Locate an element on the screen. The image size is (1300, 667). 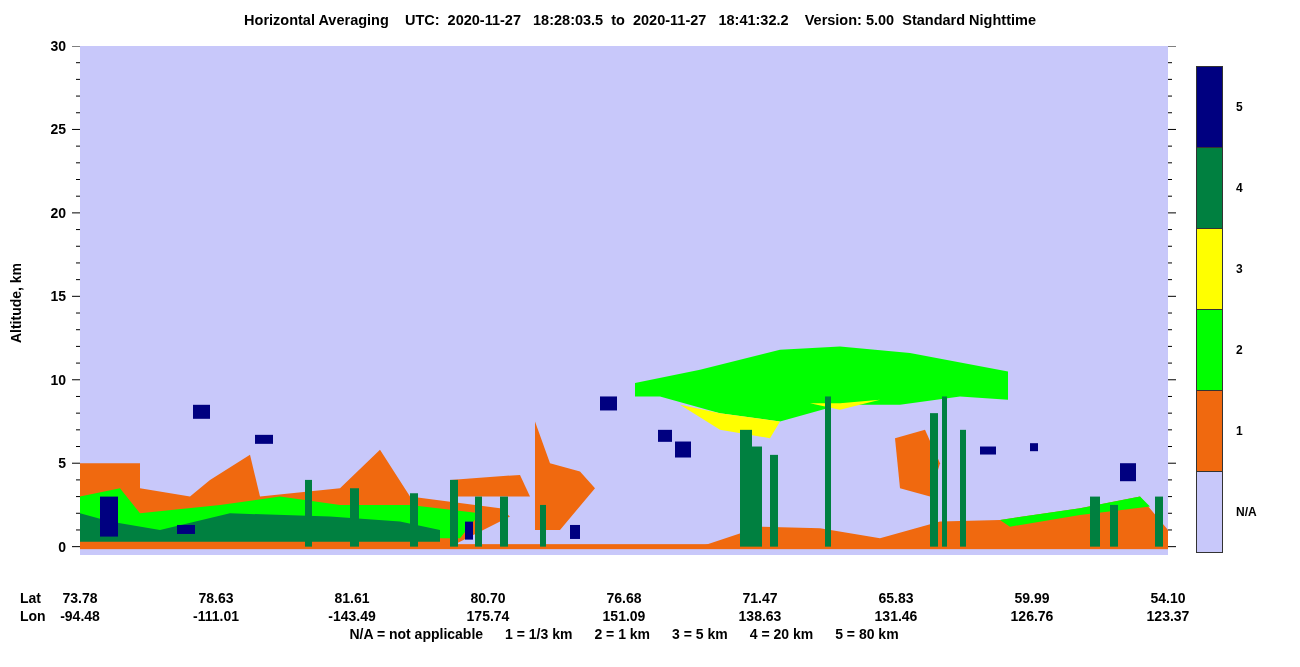
legend-label: 5 is located at coordinates (1239, 106).